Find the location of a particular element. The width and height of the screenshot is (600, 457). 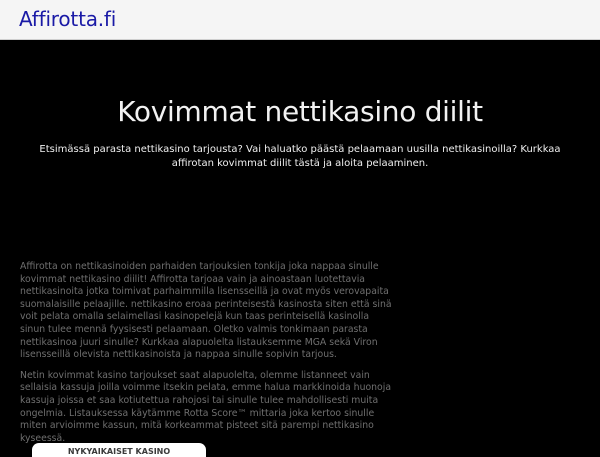

hero-title: Kovimmat nettikasino diilit is located at coordinates (300, 111).